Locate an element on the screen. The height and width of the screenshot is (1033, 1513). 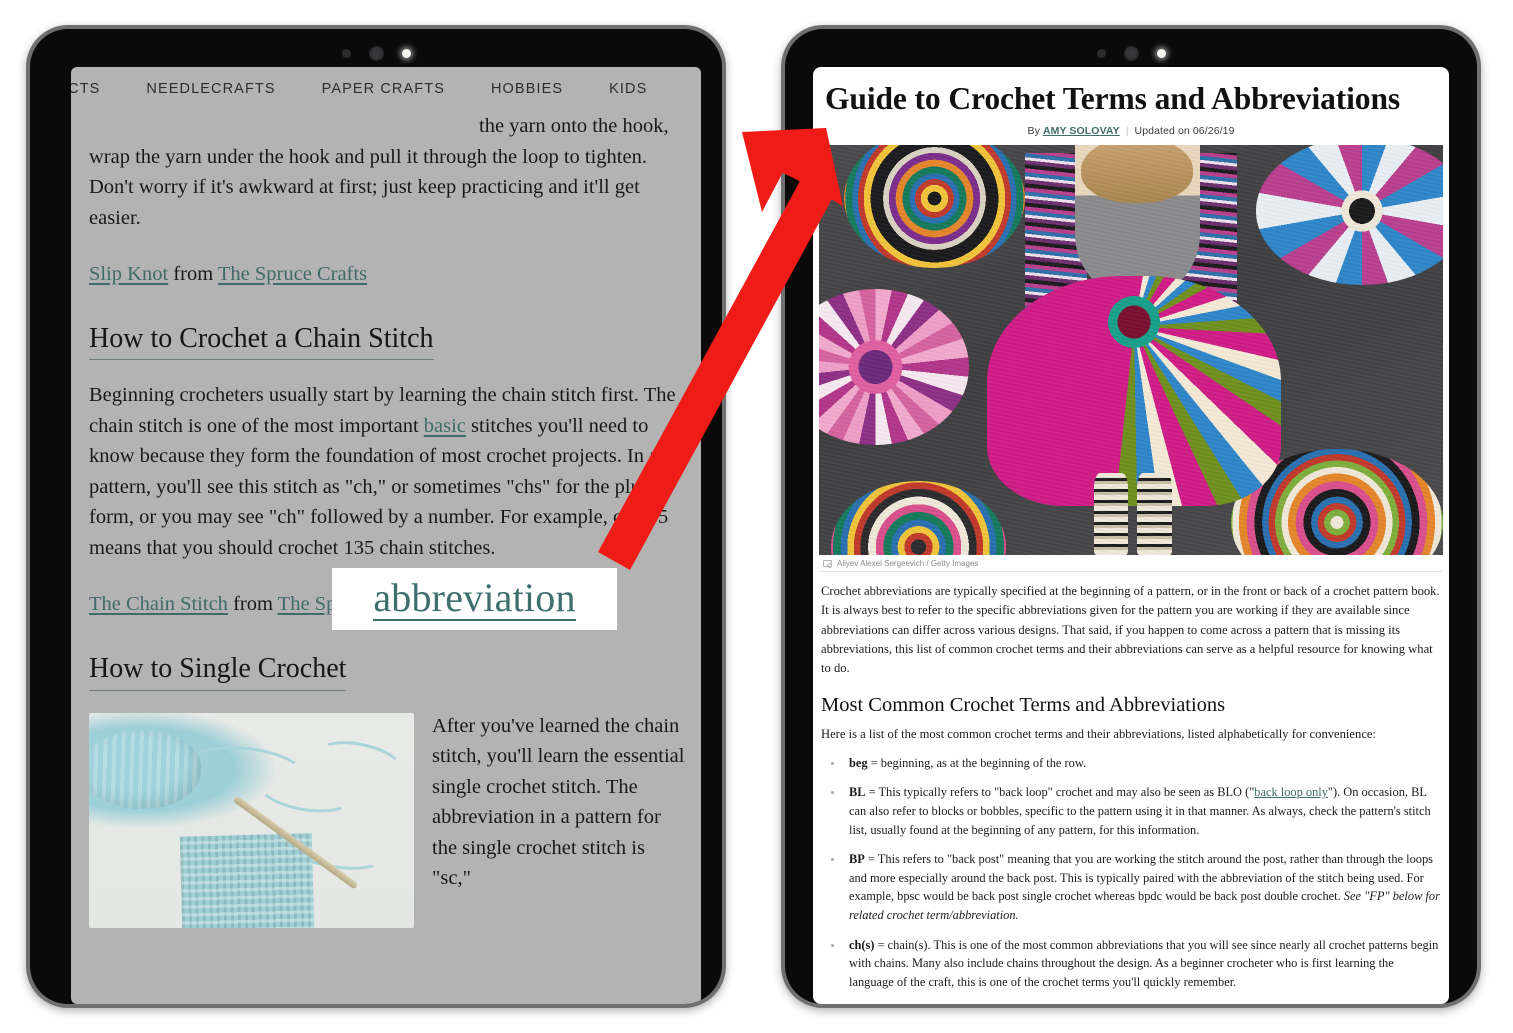
camera-icon is located at coordinates (827, 564).